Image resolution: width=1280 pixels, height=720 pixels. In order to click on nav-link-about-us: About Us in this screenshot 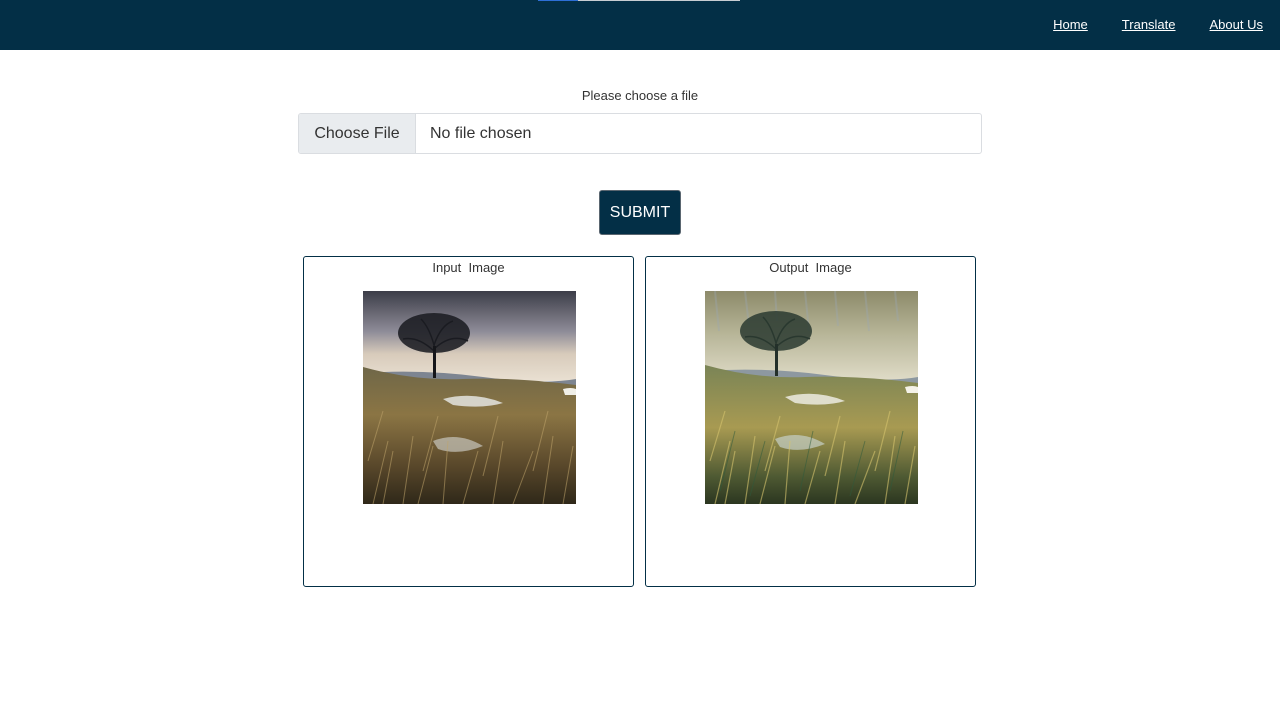, I will do `click(1236, 25)`.